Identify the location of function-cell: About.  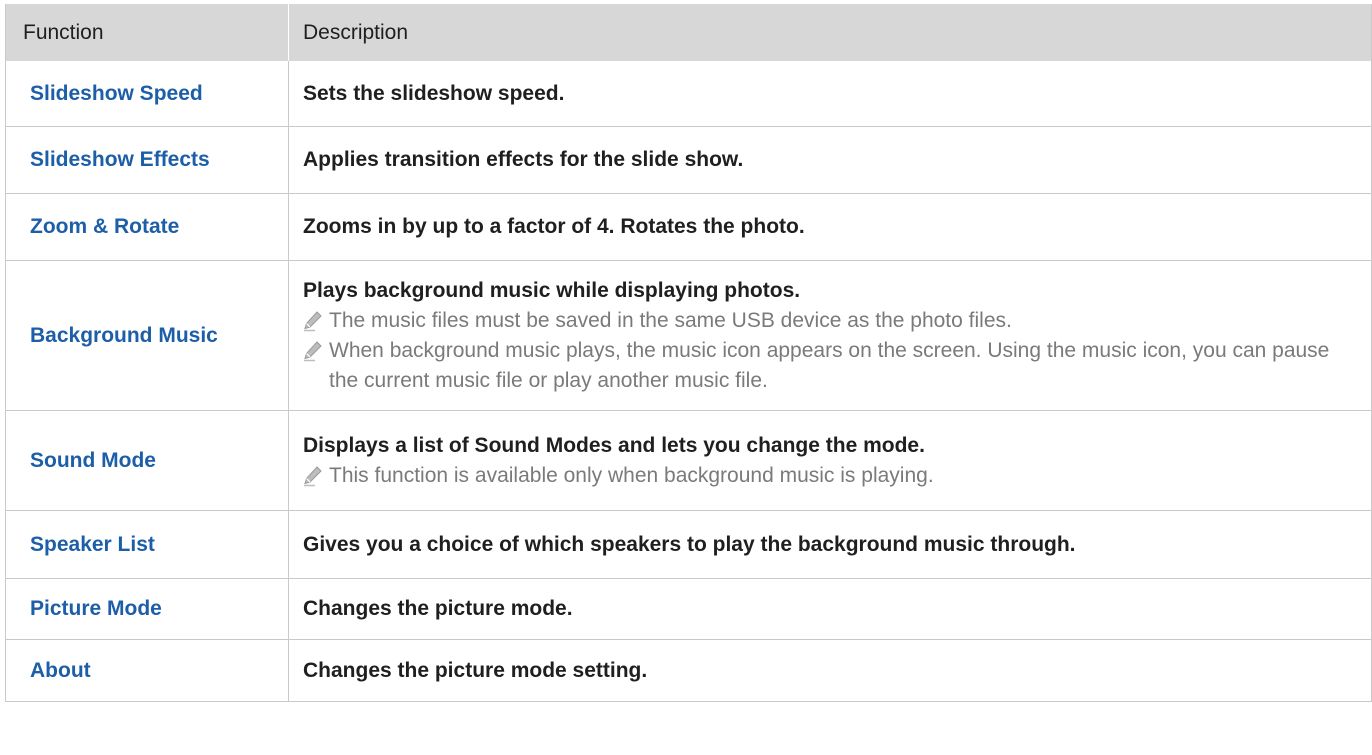
(147, 670).